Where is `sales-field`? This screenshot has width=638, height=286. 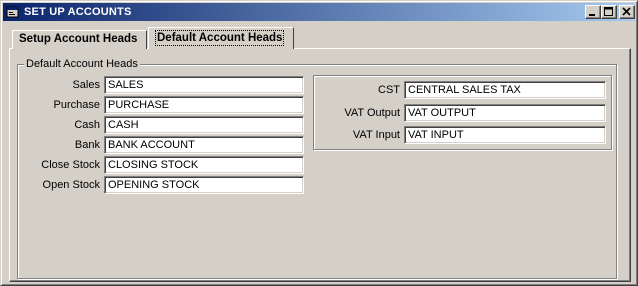 sales-field is located at coordinates (204, 85).